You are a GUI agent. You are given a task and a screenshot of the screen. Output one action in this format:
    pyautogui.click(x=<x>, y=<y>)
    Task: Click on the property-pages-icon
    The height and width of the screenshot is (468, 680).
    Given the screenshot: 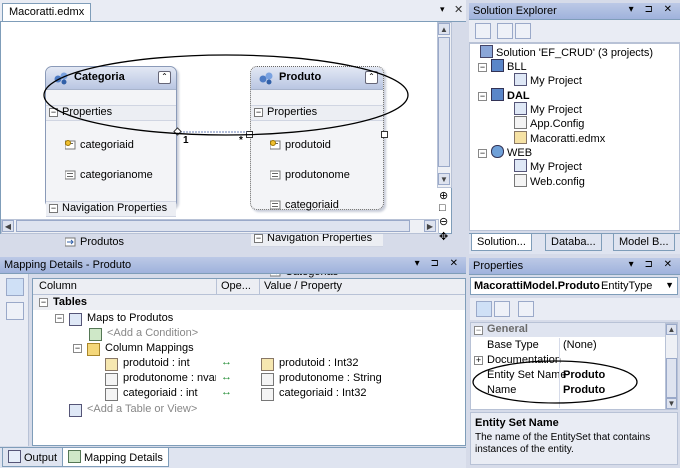 What is the action you would take?
    pyautogui.click(x=526, y=309)
    